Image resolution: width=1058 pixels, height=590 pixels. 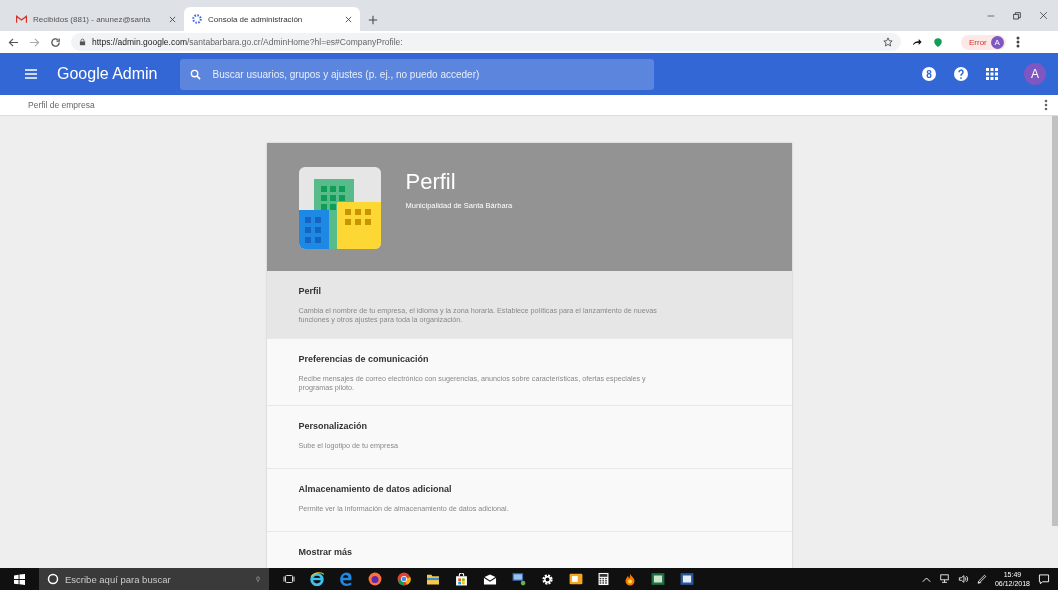 I want to click on network-icon, so click(x=944, y=579).